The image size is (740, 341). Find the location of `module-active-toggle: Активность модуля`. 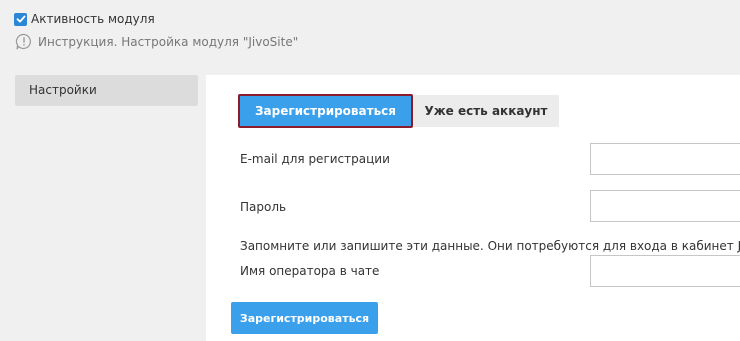

module-active-toggle: Активность модуля is located at coordinates (84, 19).